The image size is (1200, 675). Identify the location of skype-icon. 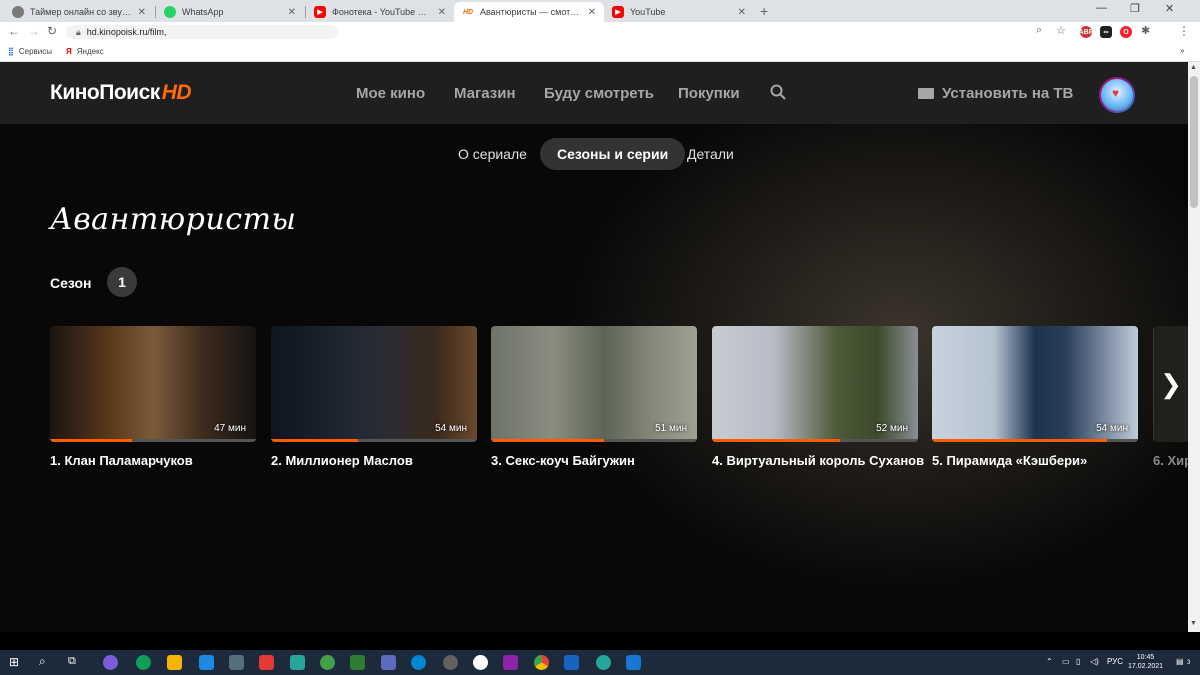
(418, 662).